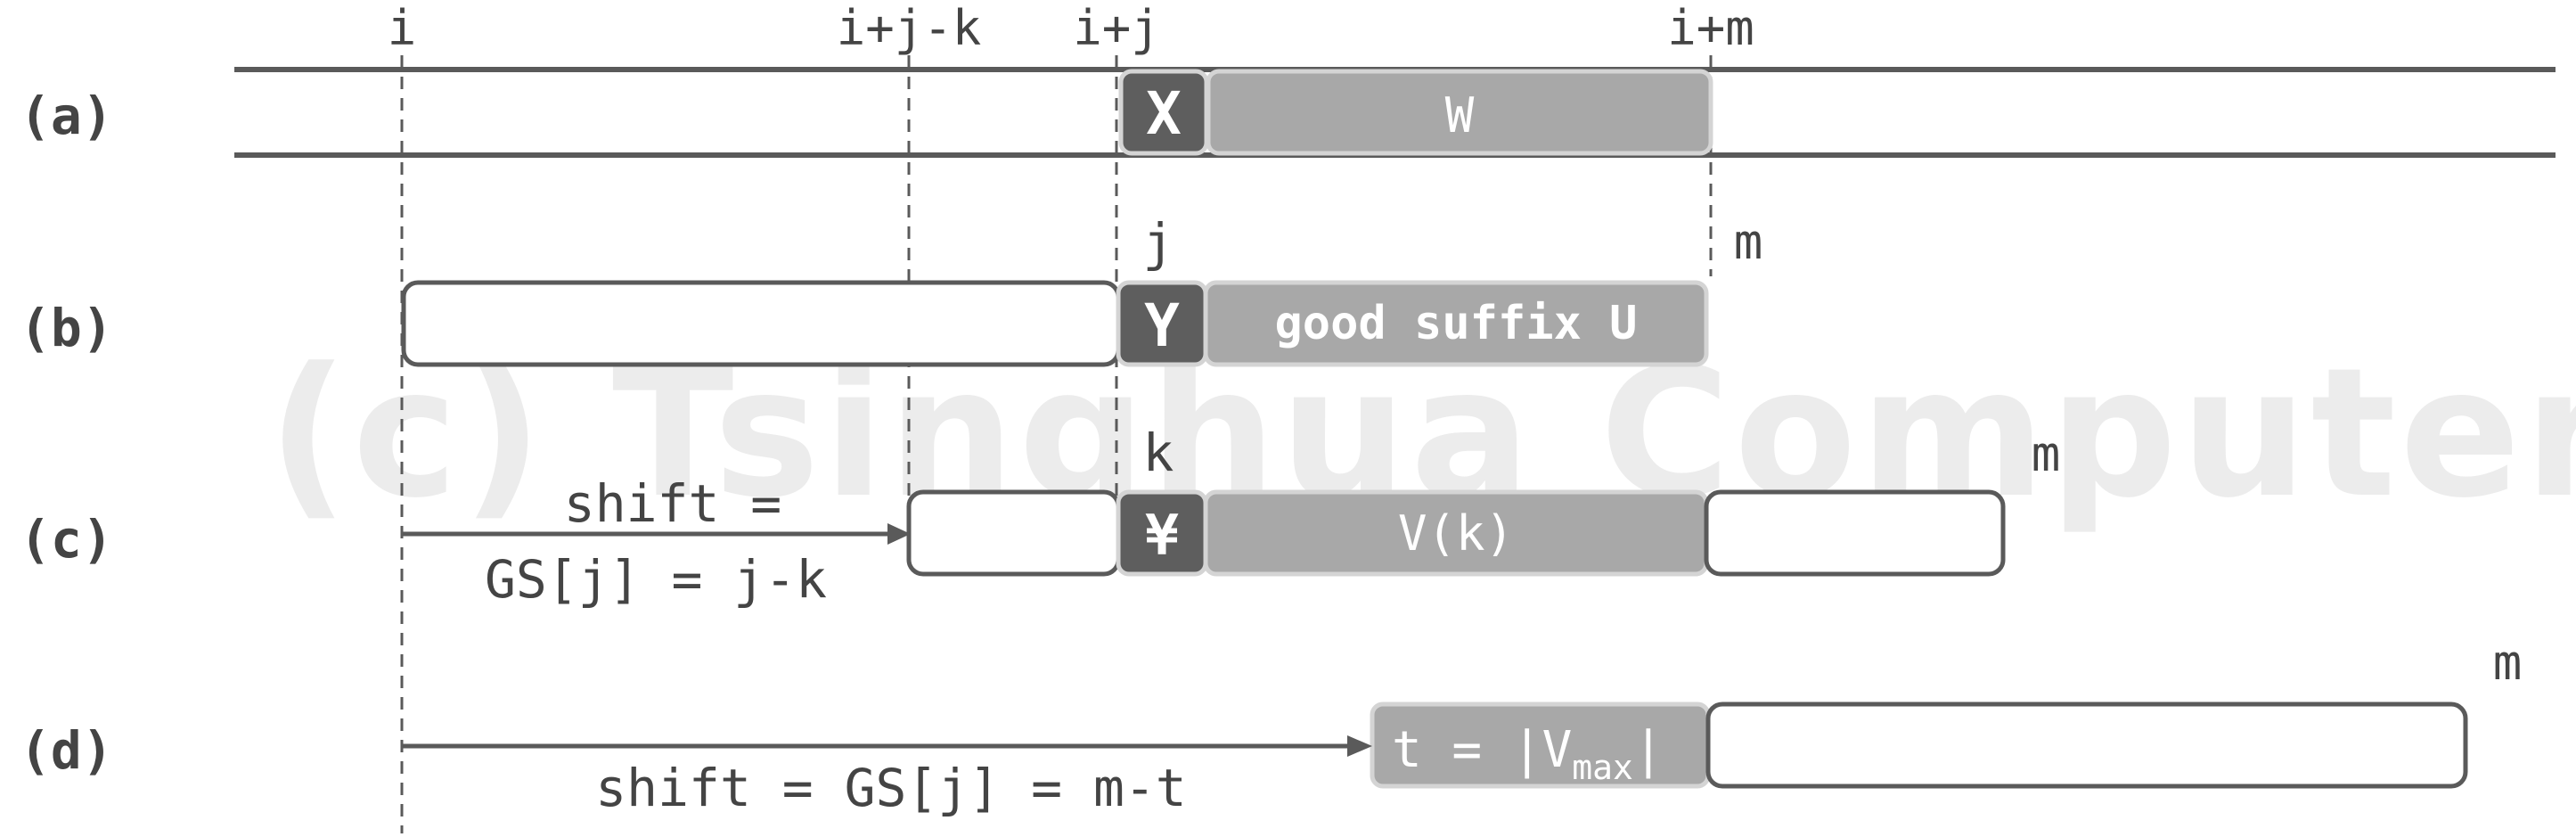  I want to click on good-suffix-segment: good suffix U, so click(1456, 324).